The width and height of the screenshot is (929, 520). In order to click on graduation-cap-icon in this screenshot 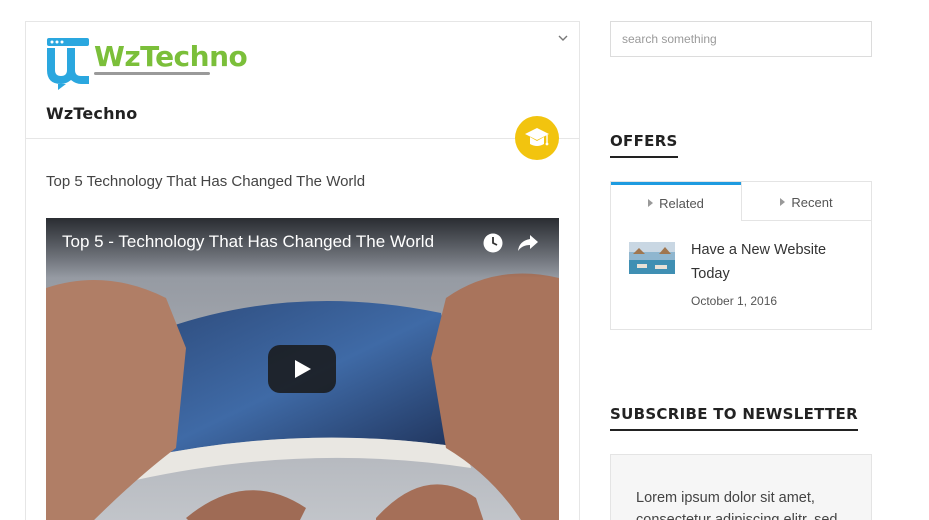, I will do `click(537, 138)`.